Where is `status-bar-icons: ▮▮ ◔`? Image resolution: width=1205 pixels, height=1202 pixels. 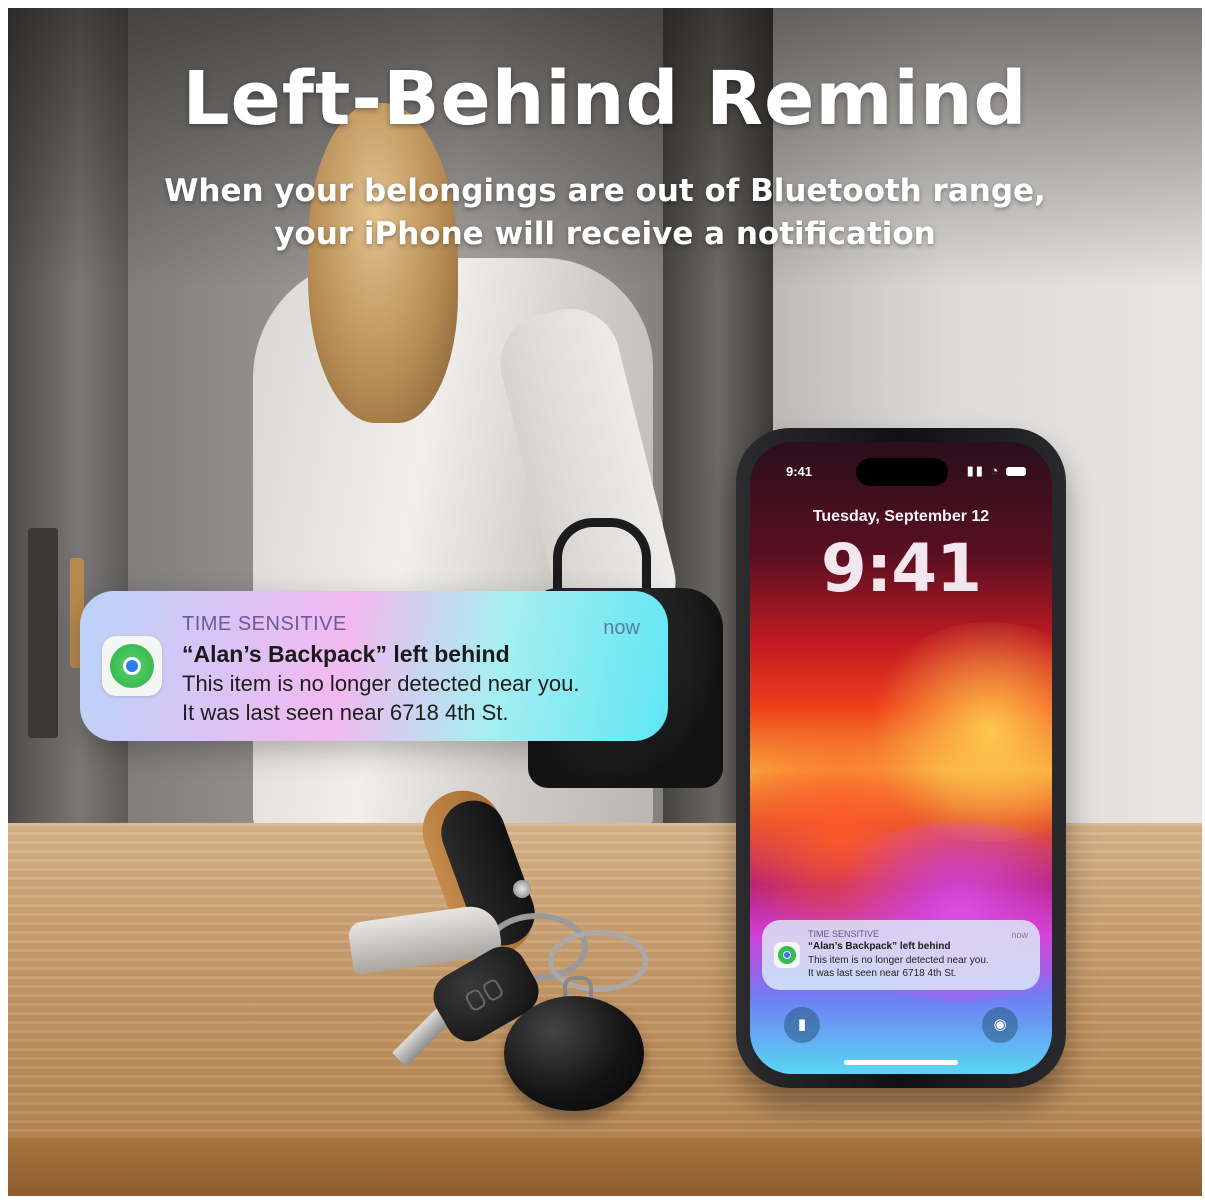
status-bar-icons: ▮▮ ◔ is located at coordinates (996, 471).